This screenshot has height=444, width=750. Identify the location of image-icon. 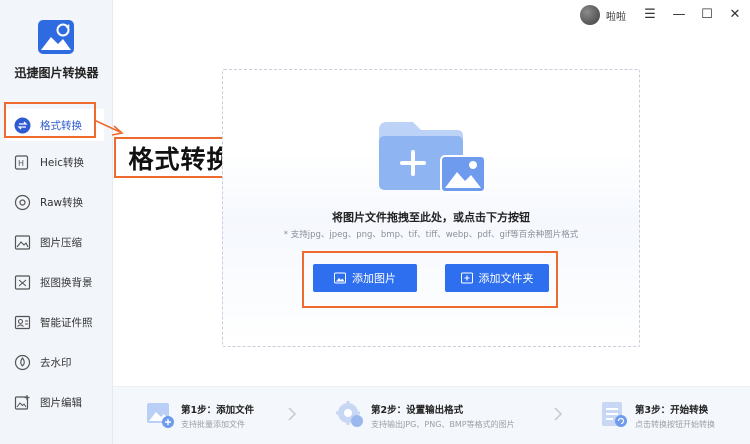
(340, 278).